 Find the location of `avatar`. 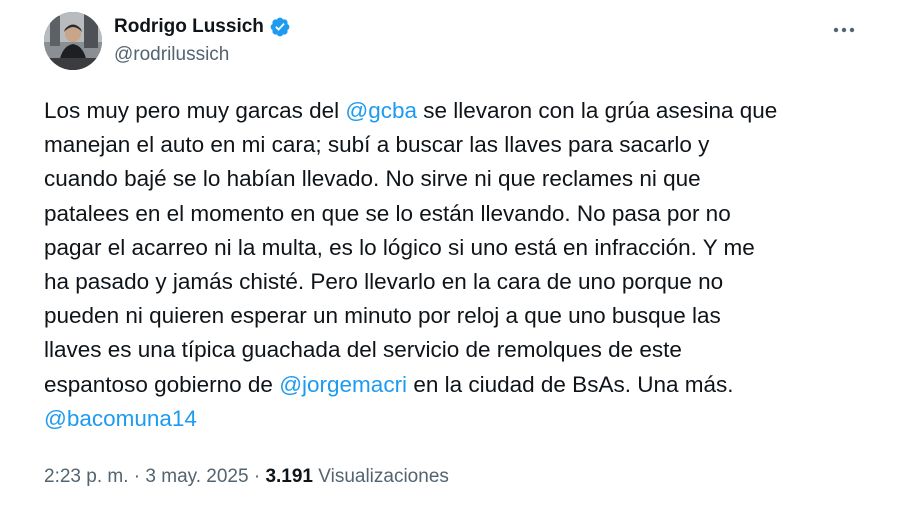

avatar is located at coordinates (73, 41).